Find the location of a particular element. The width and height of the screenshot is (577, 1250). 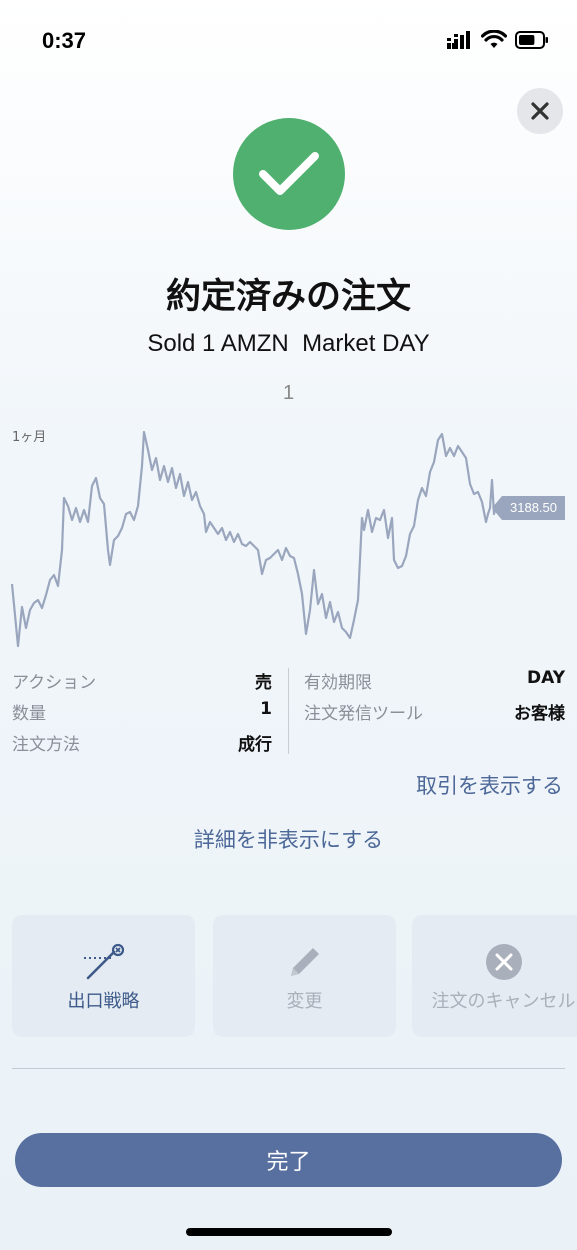

show-trades-link: 取引を表示する is located at coordinates (489, 785).